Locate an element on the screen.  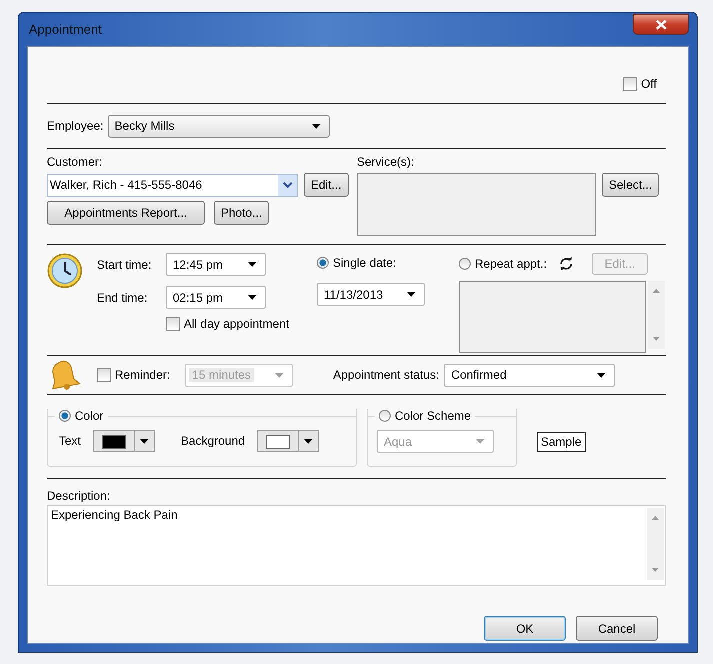
customer-label: Customer: is located at coordinates (75, 162).